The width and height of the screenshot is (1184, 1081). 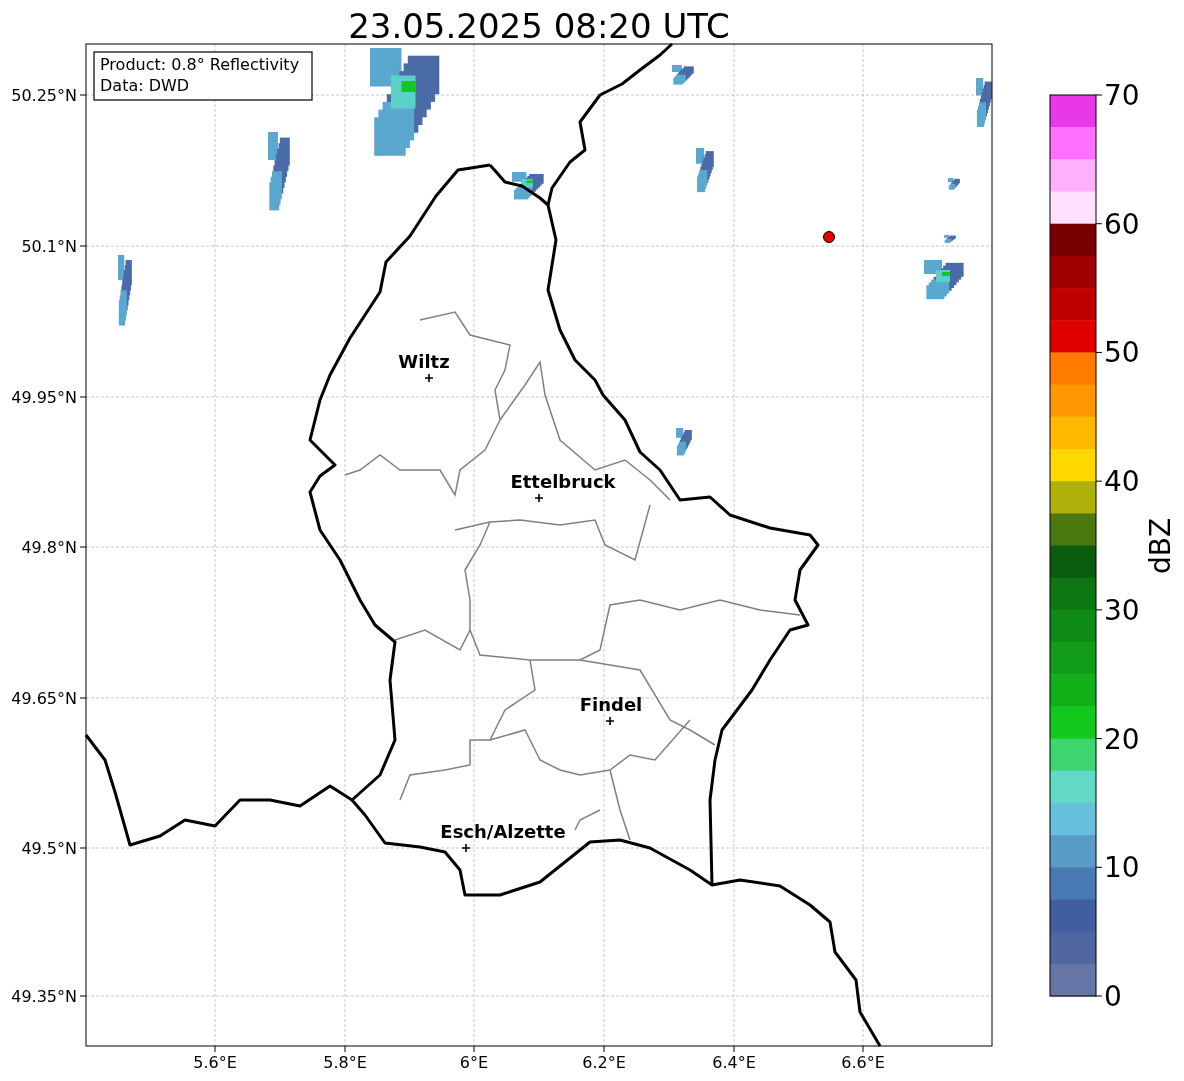 What do you see at coordinates (49, 848) in the screenshot?
I see `latitude-tick-label: 49.5°N` at bounding box center [49, 848].